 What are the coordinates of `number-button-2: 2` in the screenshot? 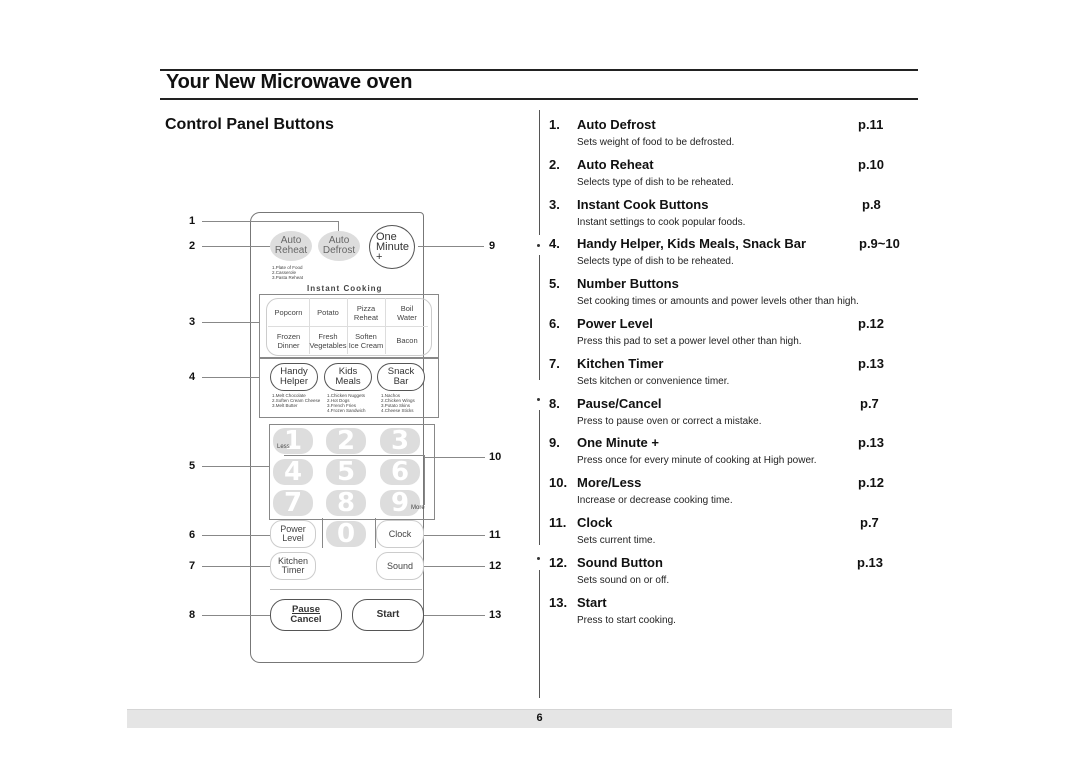 It's located at (346, 441).